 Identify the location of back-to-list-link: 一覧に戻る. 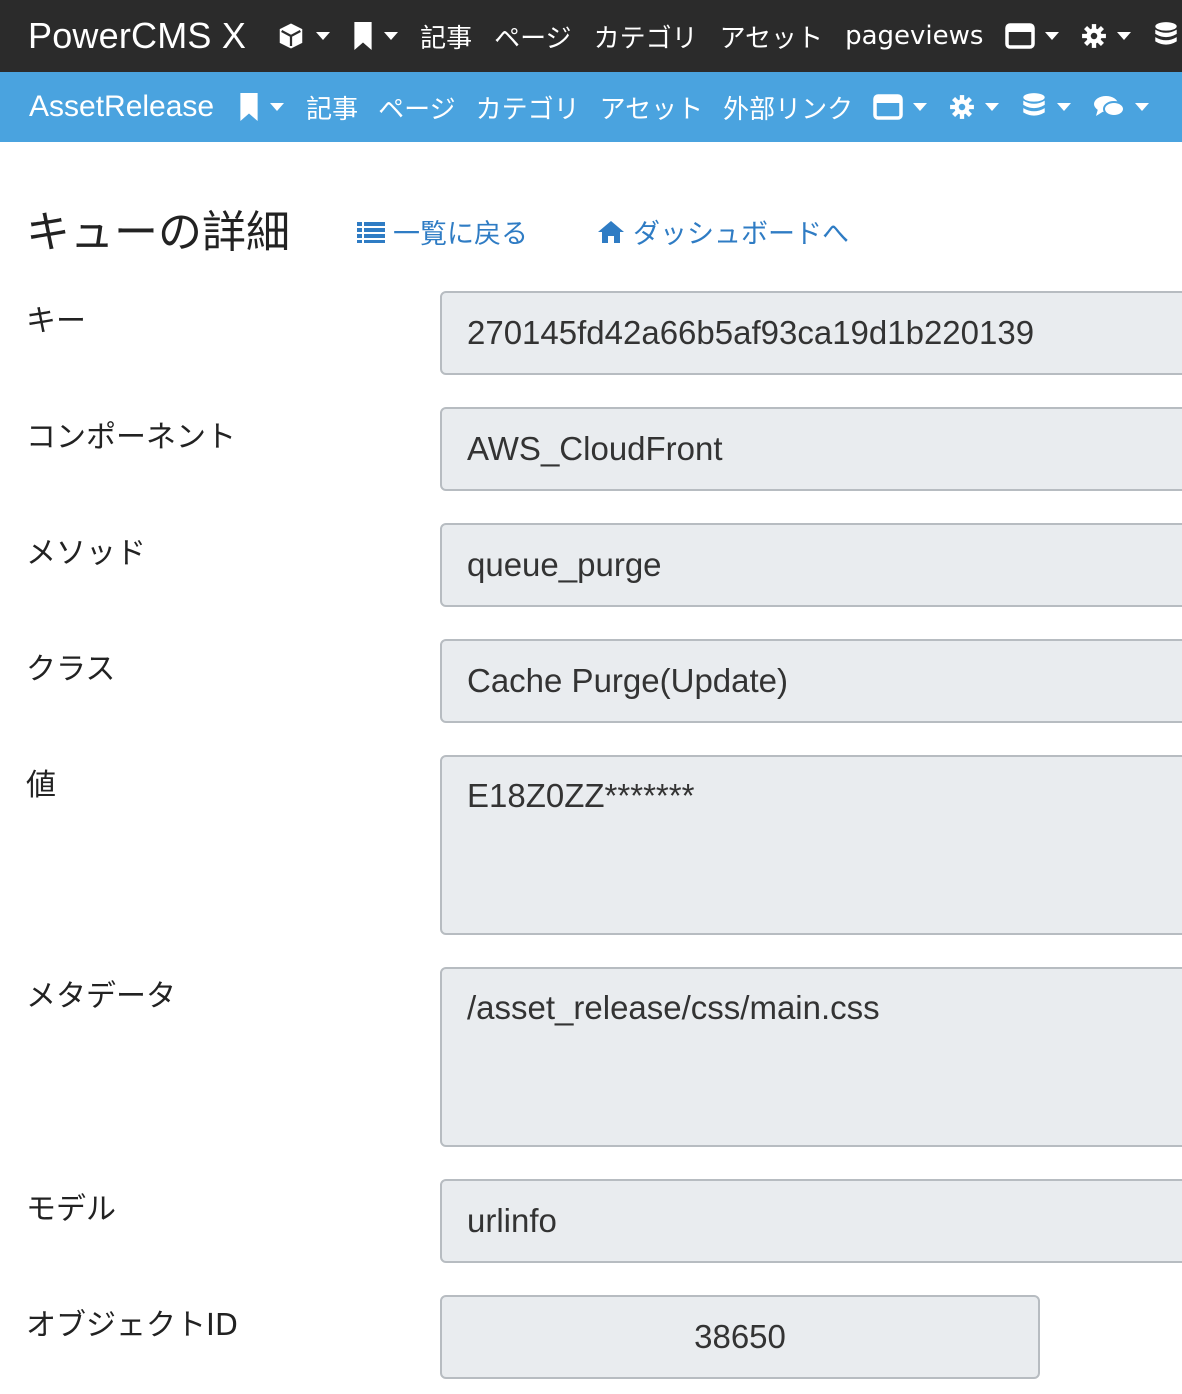
(442, 231).